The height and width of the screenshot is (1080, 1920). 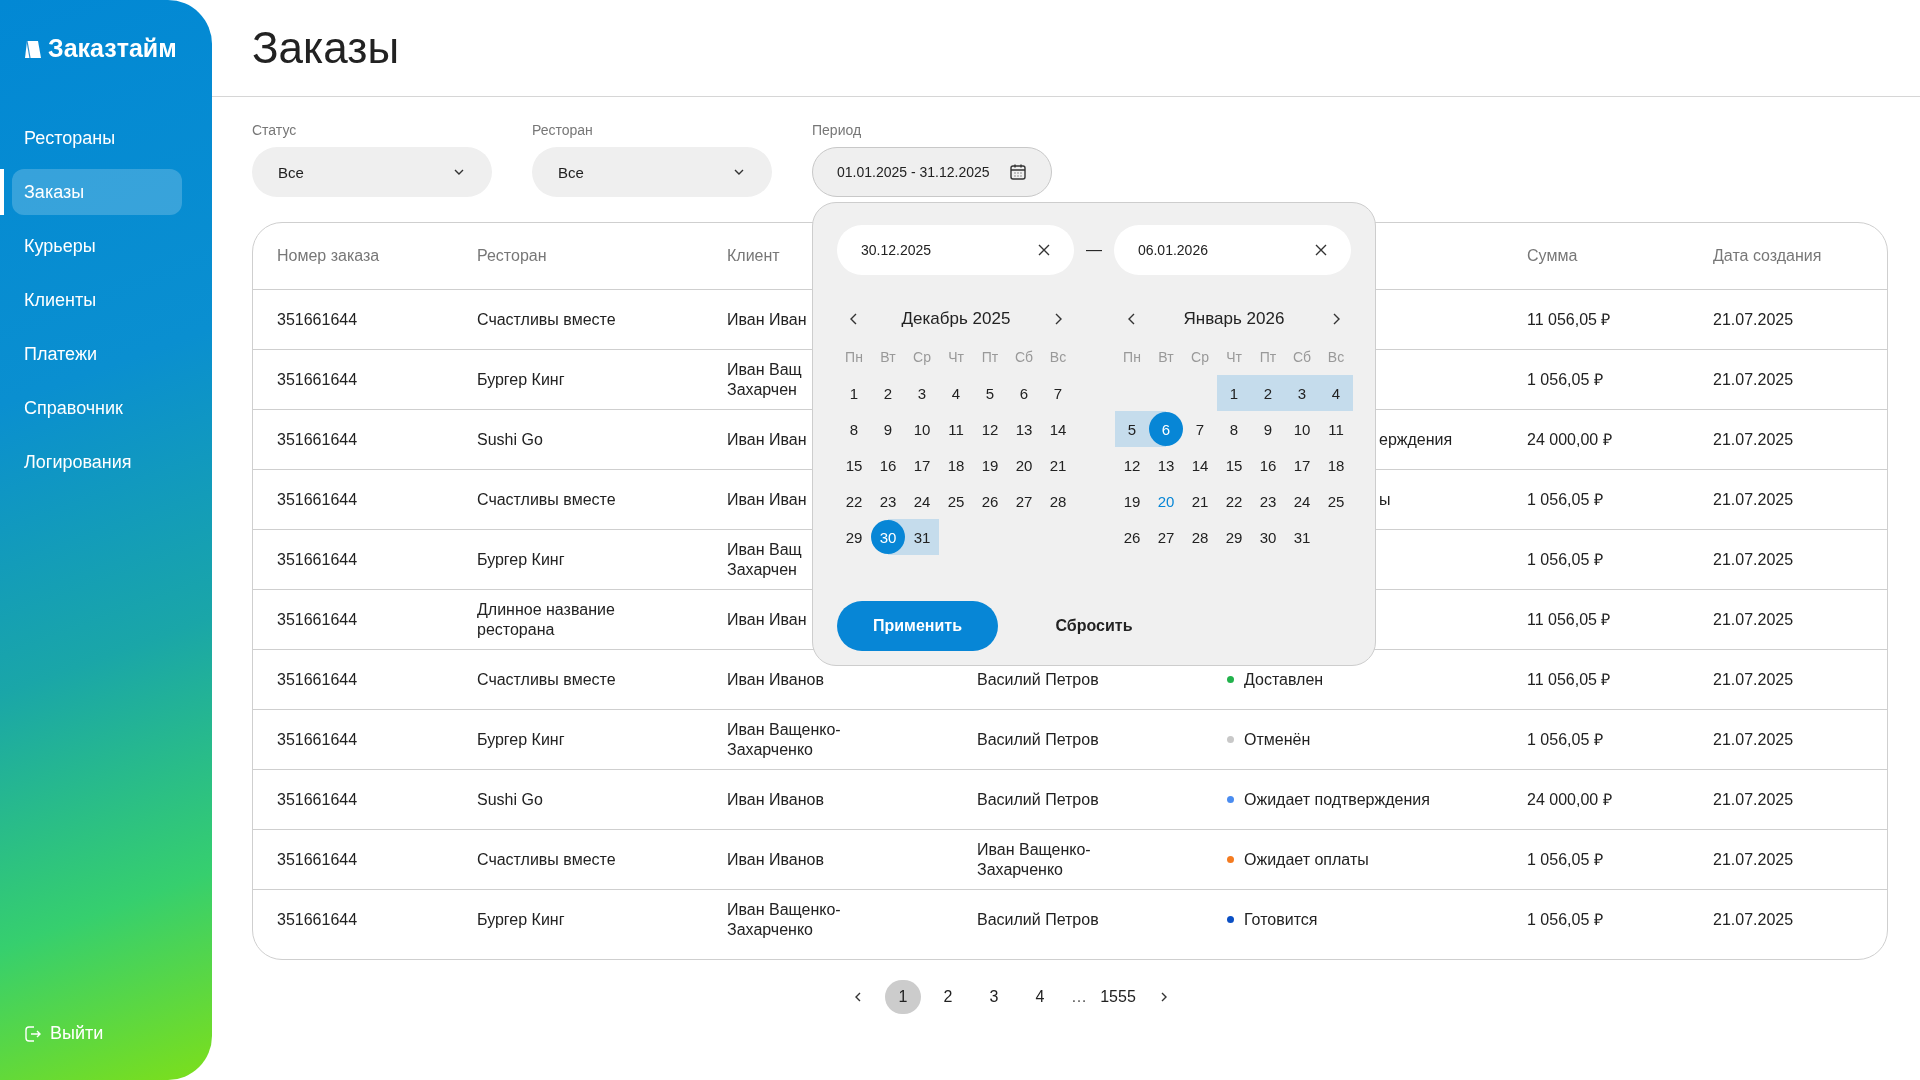 I want to click on filter-label: Период, so click(x=837, y=130).